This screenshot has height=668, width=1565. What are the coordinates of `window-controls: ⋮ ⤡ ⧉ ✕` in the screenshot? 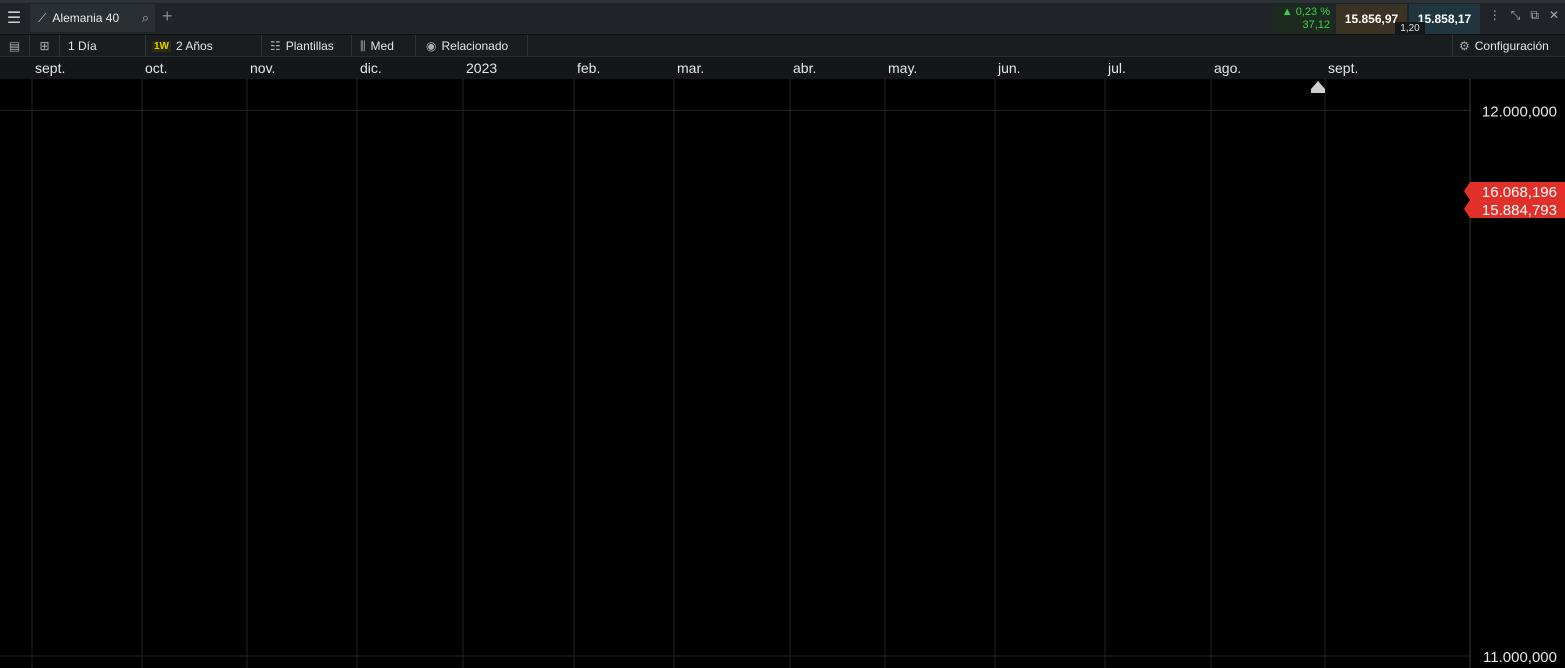 It's located at (1524, 15).